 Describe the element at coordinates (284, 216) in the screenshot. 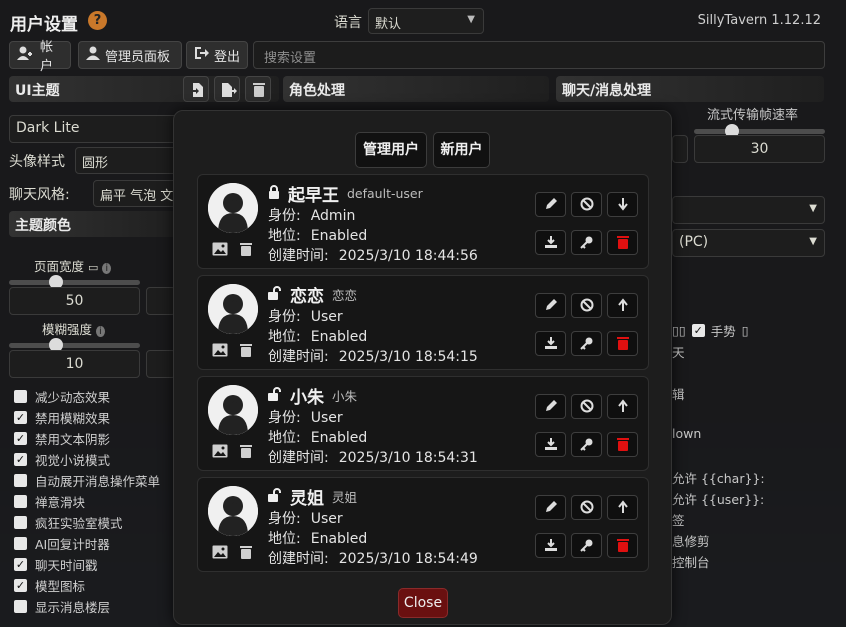

I see `user-role-label: 身份:` at that location.